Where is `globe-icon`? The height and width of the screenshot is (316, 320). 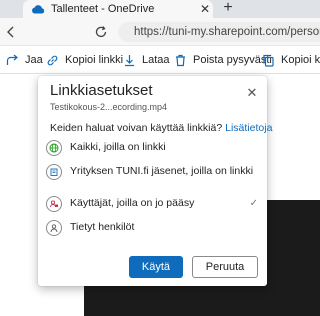
globe-icon is located at coordinates (54, 148).